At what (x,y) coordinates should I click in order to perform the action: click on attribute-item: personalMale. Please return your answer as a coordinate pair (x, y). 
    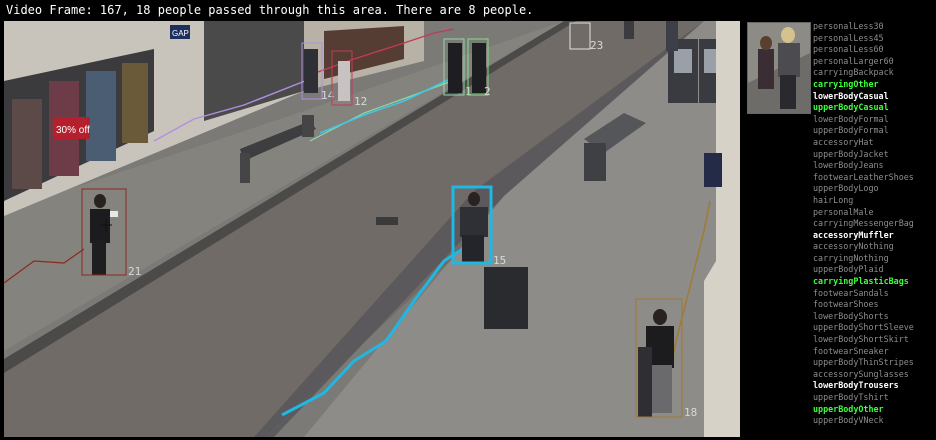
    Looking at the image, I should click on (843, 211).